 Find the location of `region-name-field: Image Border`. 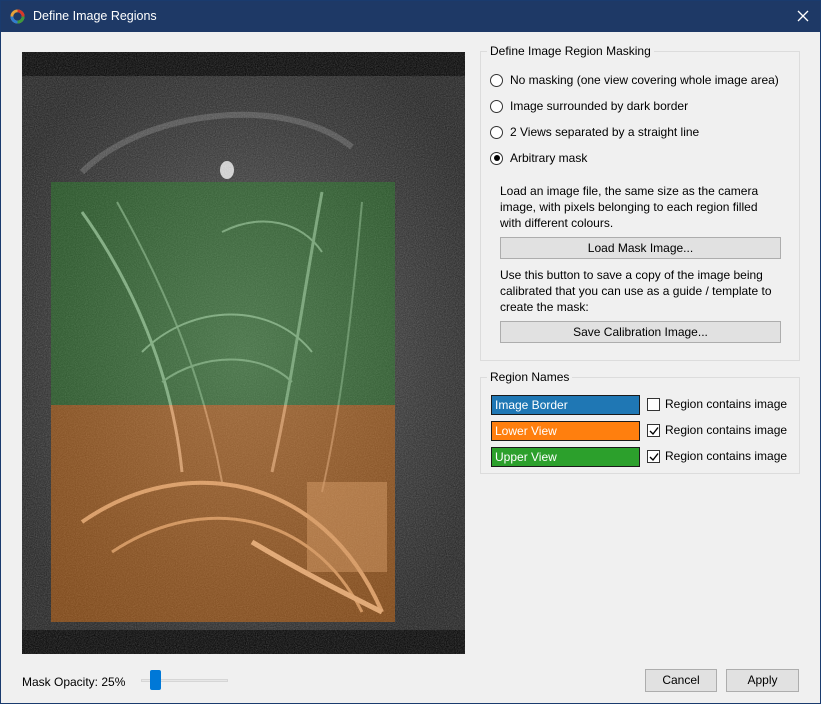

region-name-field: Image Border is located at coordinates (565, 405).